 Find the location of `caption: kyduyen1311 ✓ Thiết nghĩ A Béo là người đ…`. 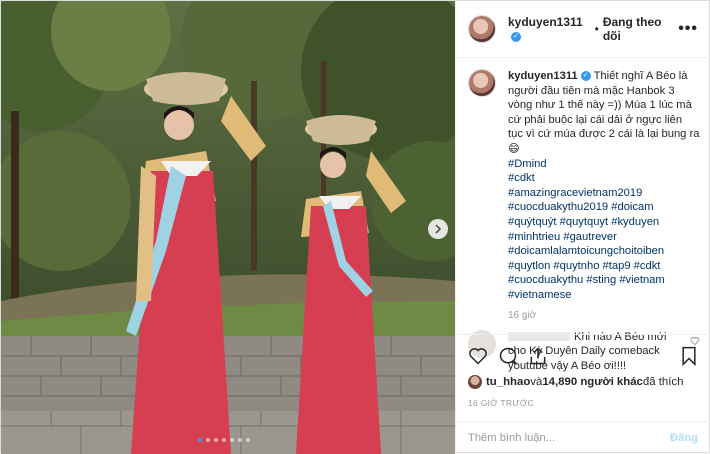

caption: kyduyen1311 ✓ Thiết nghĩ A Béo là người đ… is located at coordinates (604, 186).